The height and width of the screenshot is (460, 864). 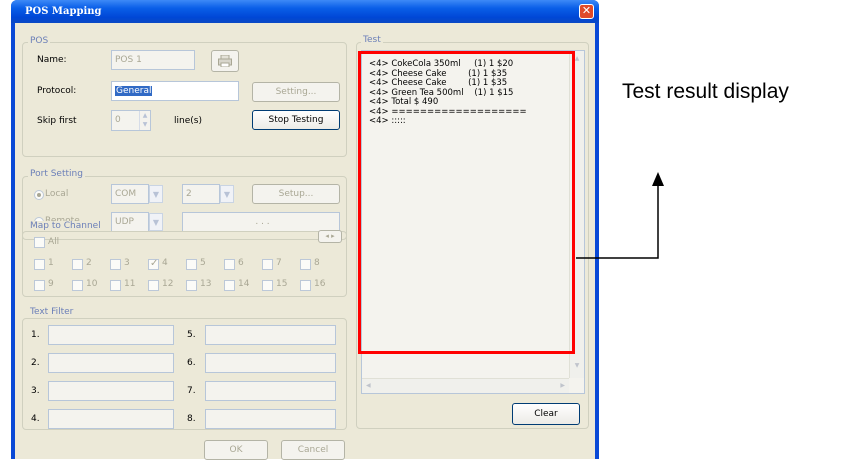 What do you see at coordinates (111, 419) in the screenshot?
I see `filter-4-field` at bounding box center [111, 419].